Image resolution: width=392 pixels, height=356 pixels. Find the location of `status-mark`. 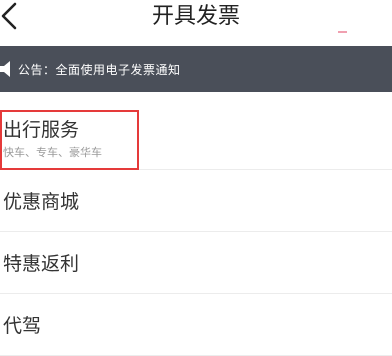

status-mark is located at coordinates (342, 32).